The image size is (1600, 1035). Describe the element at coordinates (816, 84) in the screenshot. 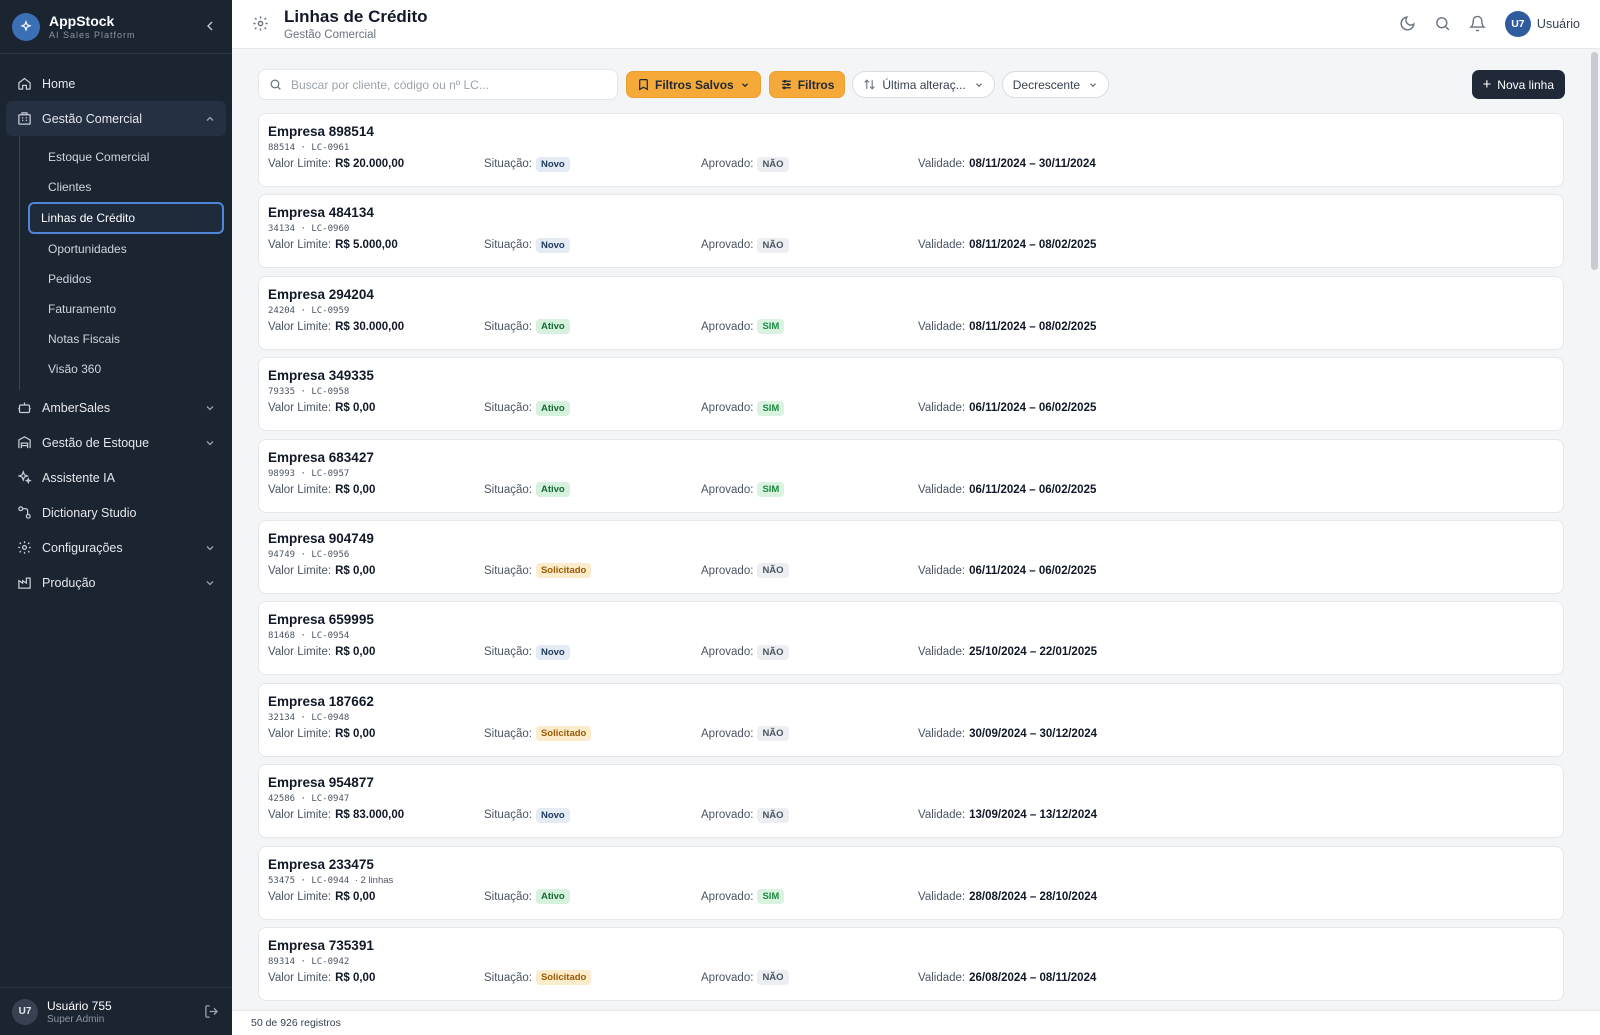

I see `filters-label: Filtros` at that location.